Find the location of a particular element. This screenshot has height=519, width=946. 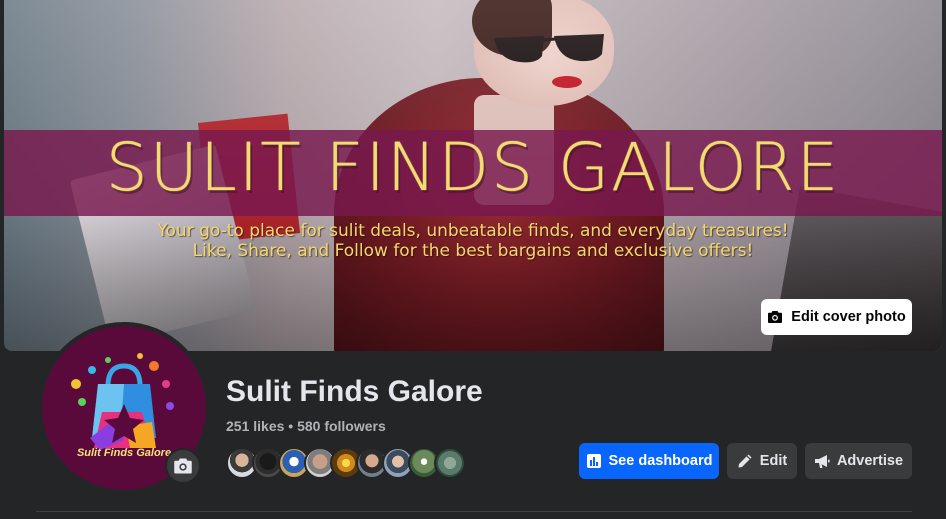

edit-cover-photo-button: Edit cover photo is located at coordinates (836, 317).